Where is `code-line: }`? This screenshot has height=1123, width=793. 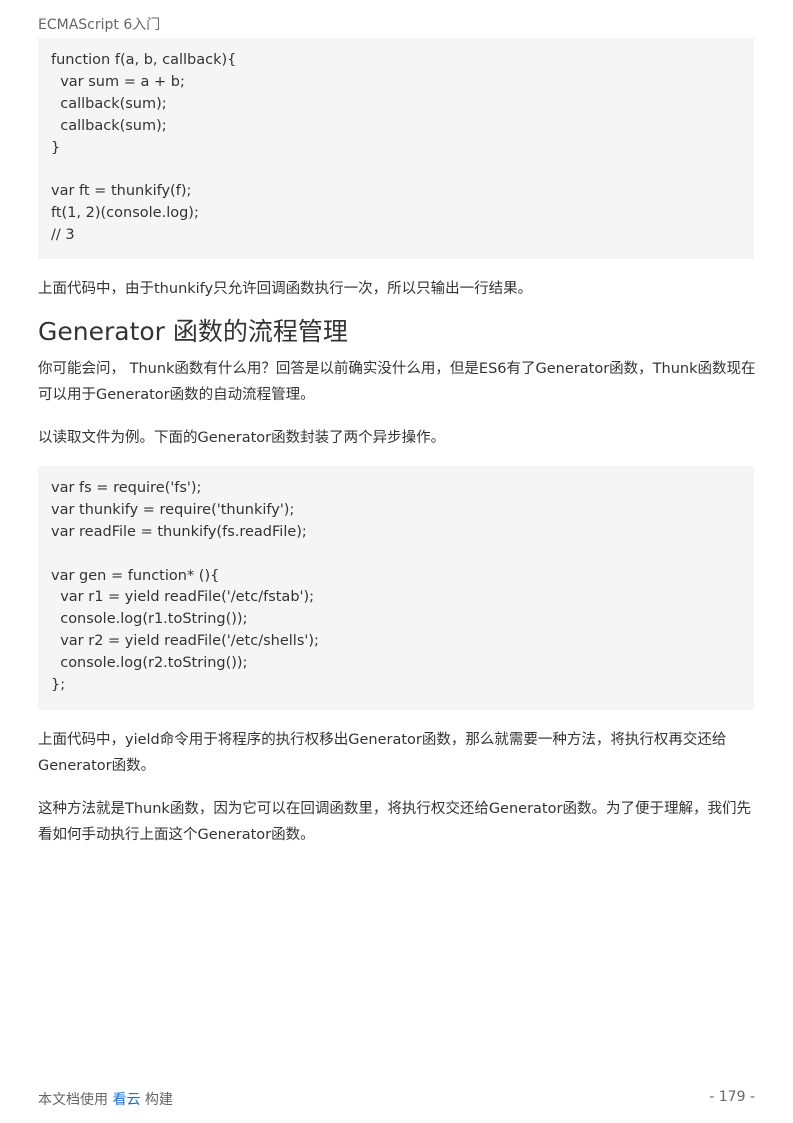
code-line: } is located at coordinates (56, 147).